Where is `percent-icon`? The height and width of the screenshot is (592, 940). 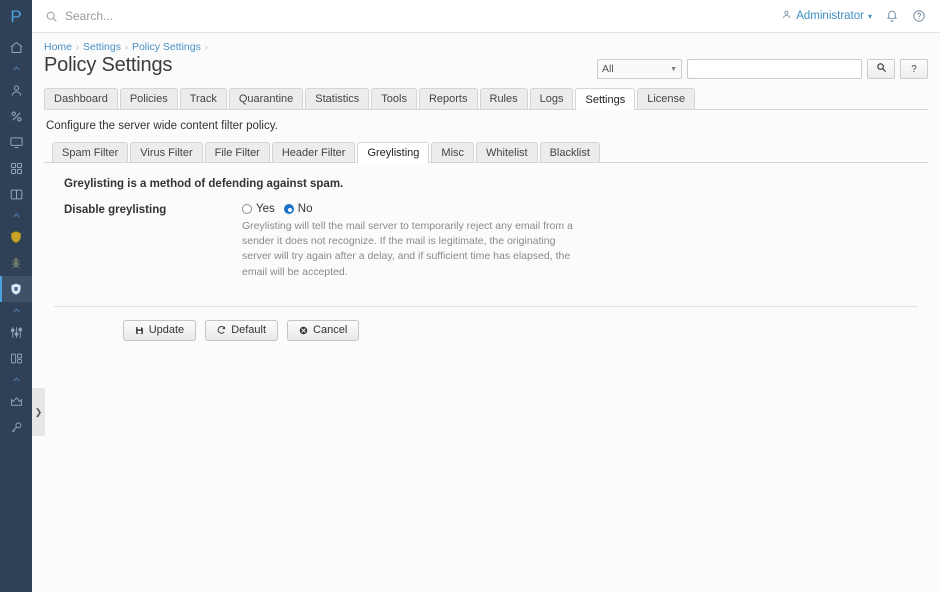 percent-icon is located at coordinates (16, 116).